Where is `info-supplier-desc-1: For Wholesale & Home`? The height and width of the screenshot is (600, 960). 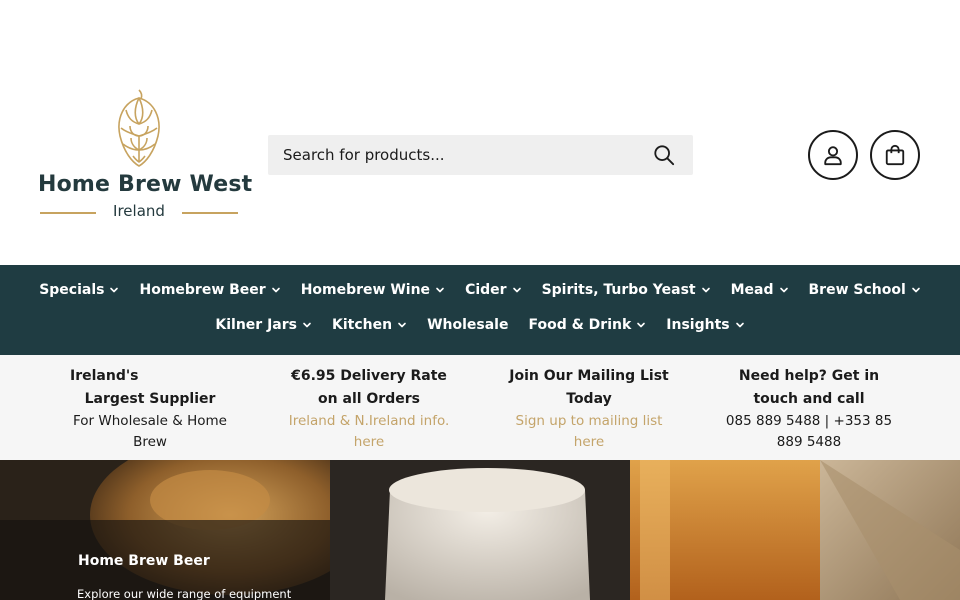 info-supplier-desc-1: For Wholesale & Home is located at coordinates (150, 421).